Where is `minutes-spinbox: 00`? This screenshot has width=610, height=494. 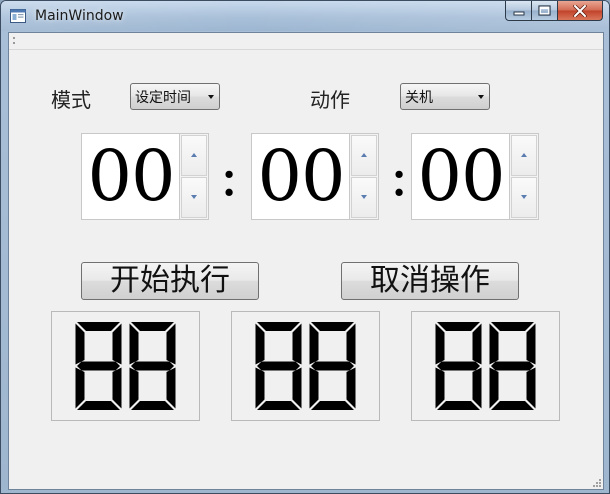
minutes-spinbox: 00 is located at coordinates (315, 176).